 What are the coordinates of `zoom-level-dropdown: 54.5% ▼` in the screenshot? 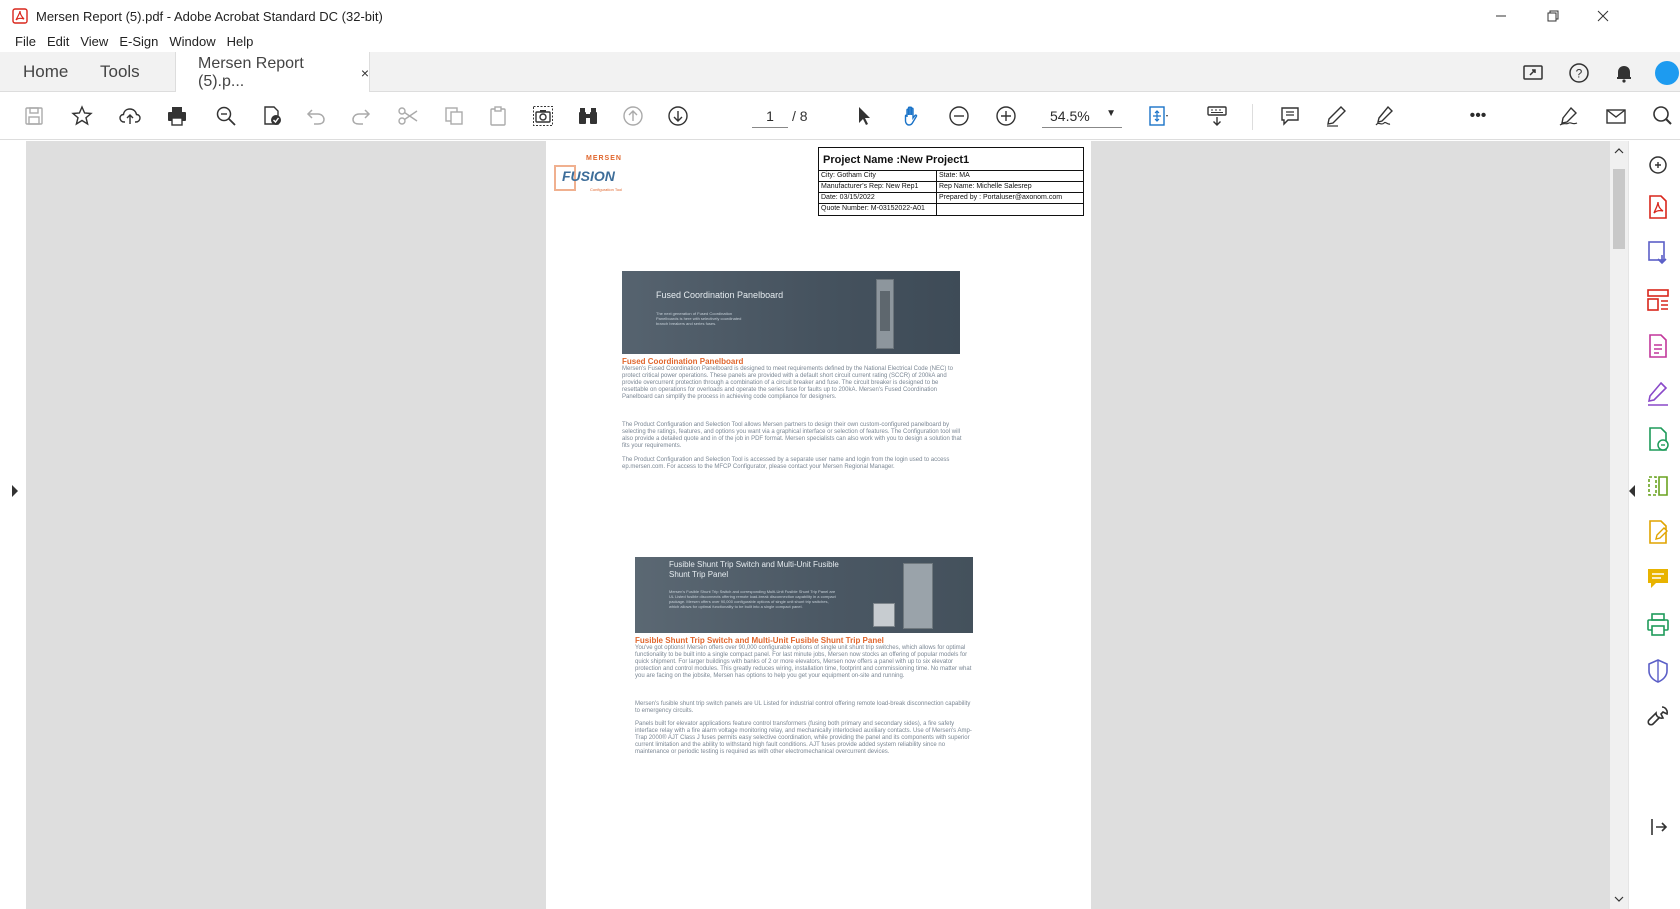 It's located at (1082, 117).